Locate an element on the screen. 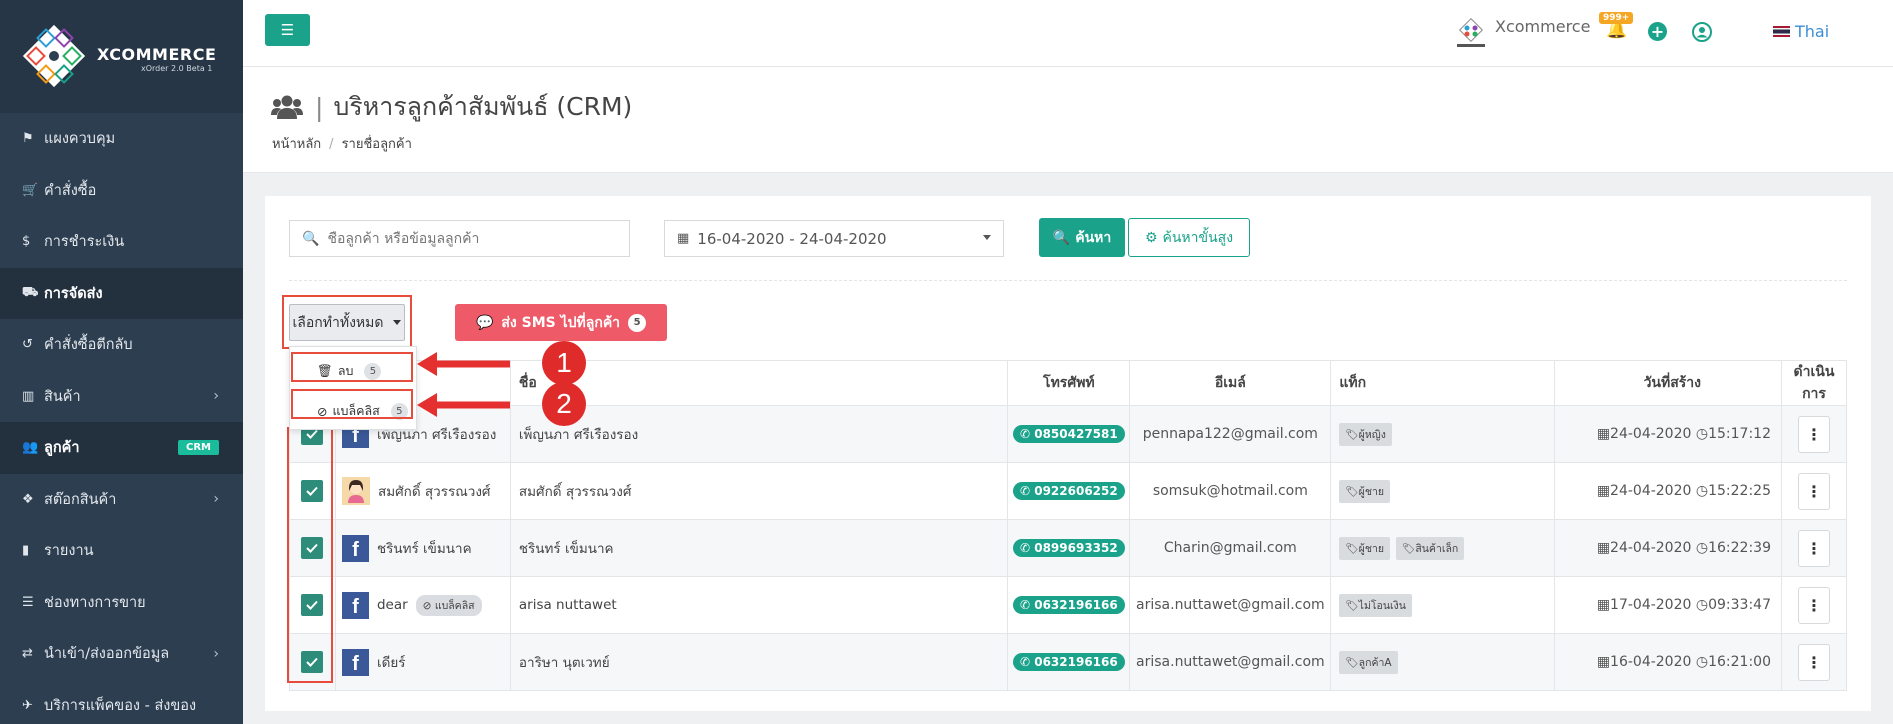  phone-badge: ✆ 0922606252 is located at coordinates (1068, 491).